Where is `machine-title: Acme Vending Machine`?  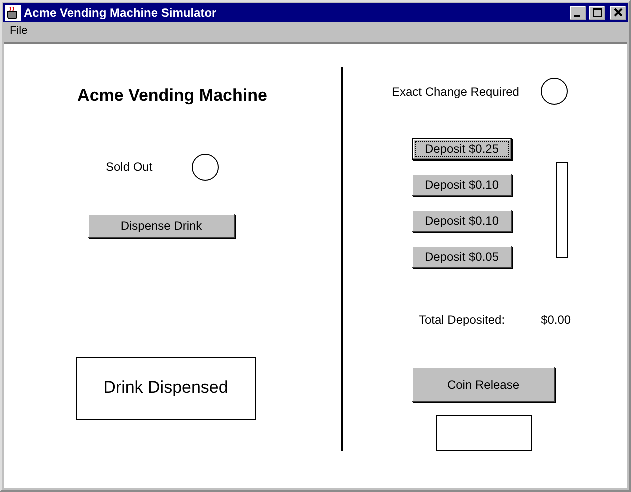 machine-title: Acme Vending Machine is located at coordinates (172, 96).